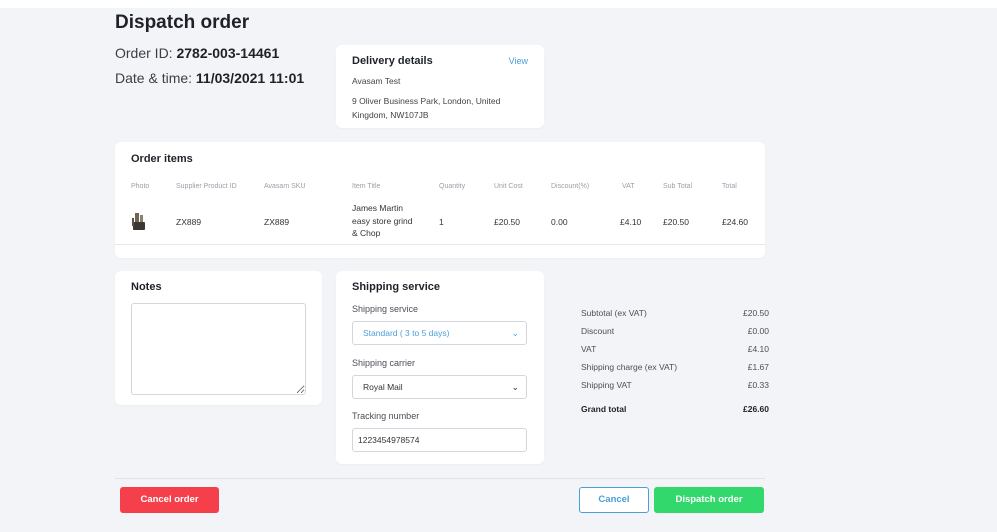 This screenshot has width=997, height=532. Describe the element at coordinates (285, 186) in the screenshot. I see `column-header-sku: Avasam SKU` at that location.